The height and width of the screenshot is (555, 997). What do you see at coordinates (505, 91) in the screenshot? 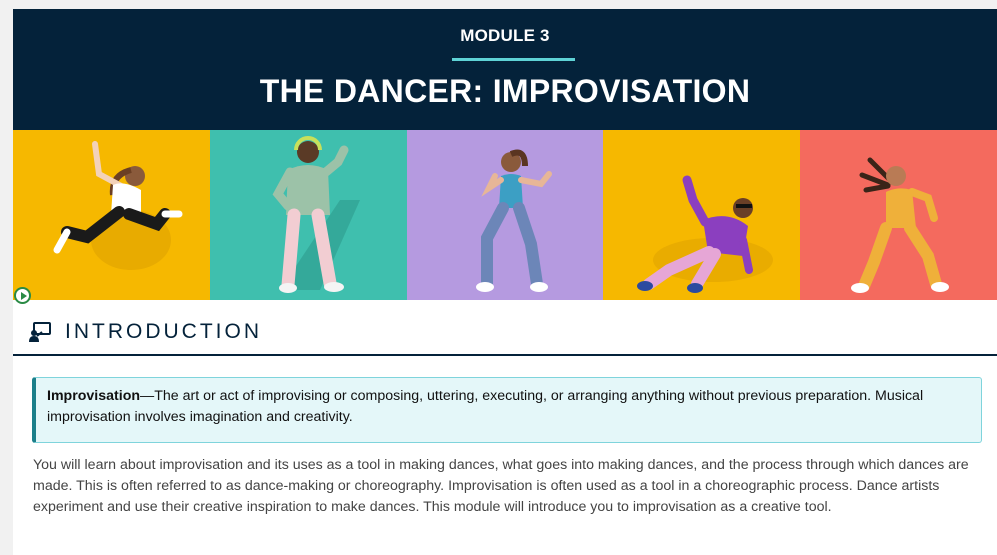
I see `page-title: THE DANCER: IMPROVISATION` at bounding box center [505, 91].